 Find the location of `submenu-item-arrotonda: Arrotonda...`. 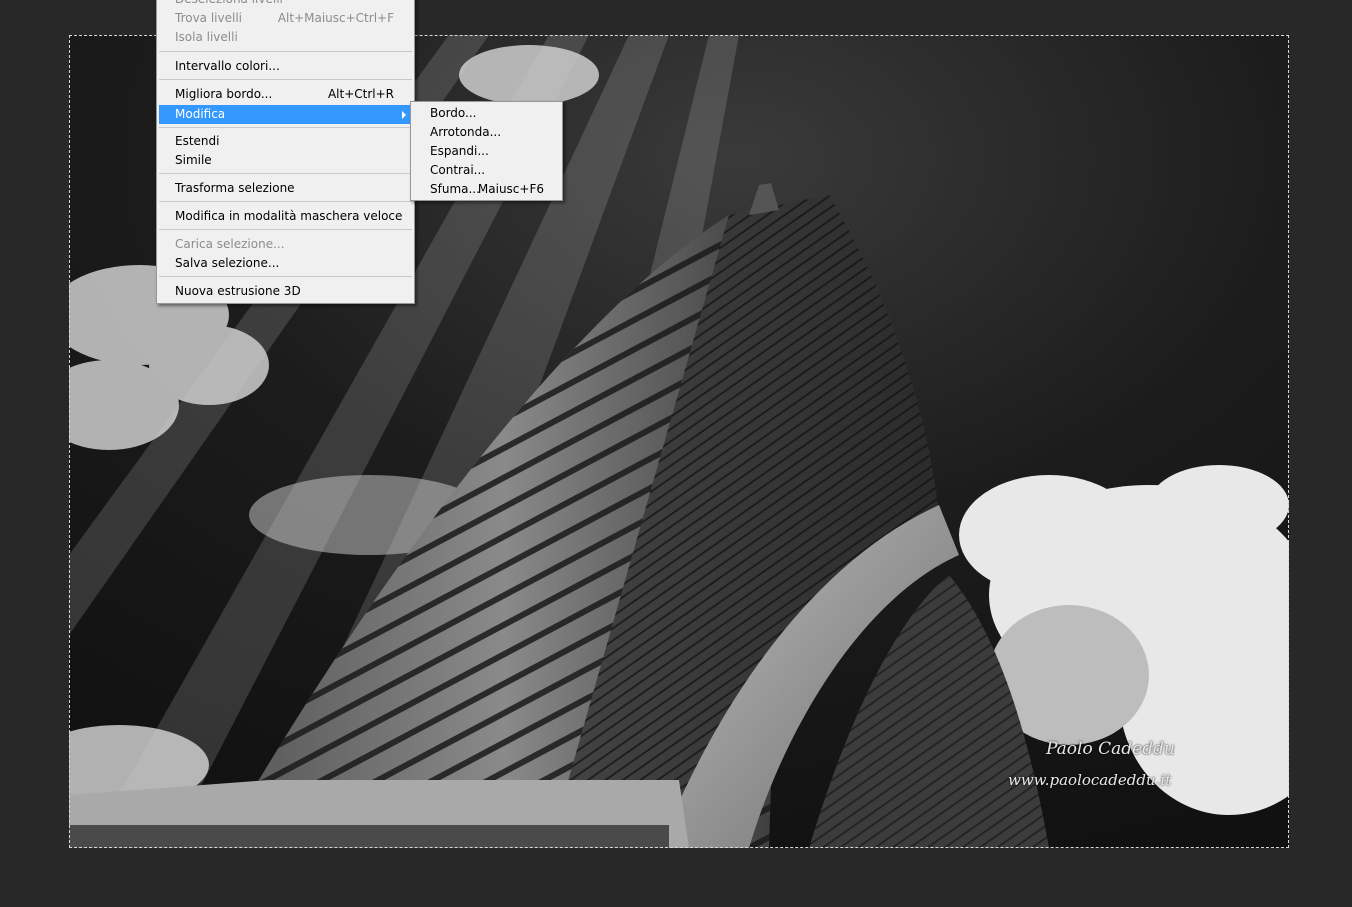

submenu-item-arrotonda: Arrotonda... is located at coordinates (486, 132).